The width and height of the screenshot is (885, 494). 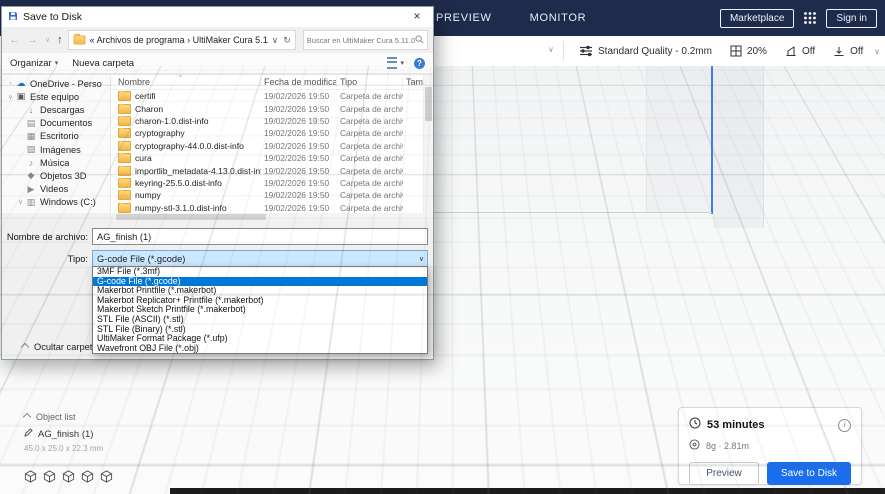 What do you see at coordinates (30, 476) in the screenshot?
I see `view-3d-icon` at bounding box center [30, 476].